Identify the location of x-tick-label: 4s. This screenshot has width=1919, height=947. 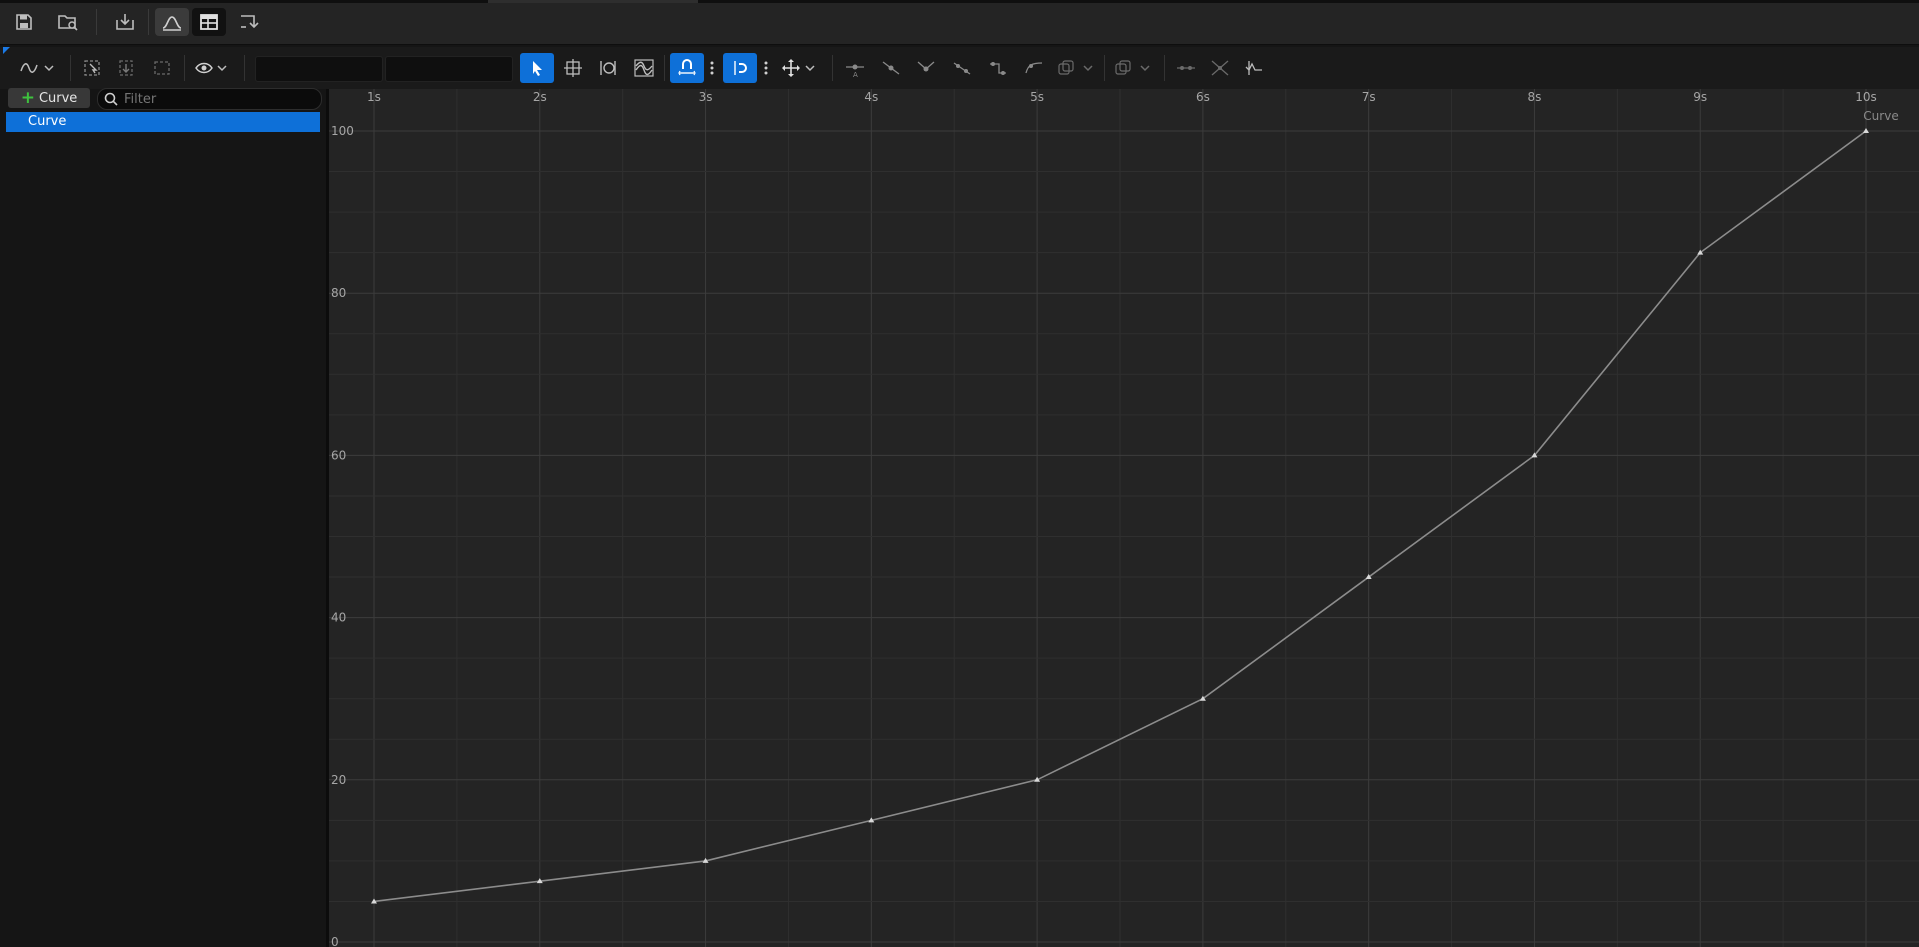
(871, 97).